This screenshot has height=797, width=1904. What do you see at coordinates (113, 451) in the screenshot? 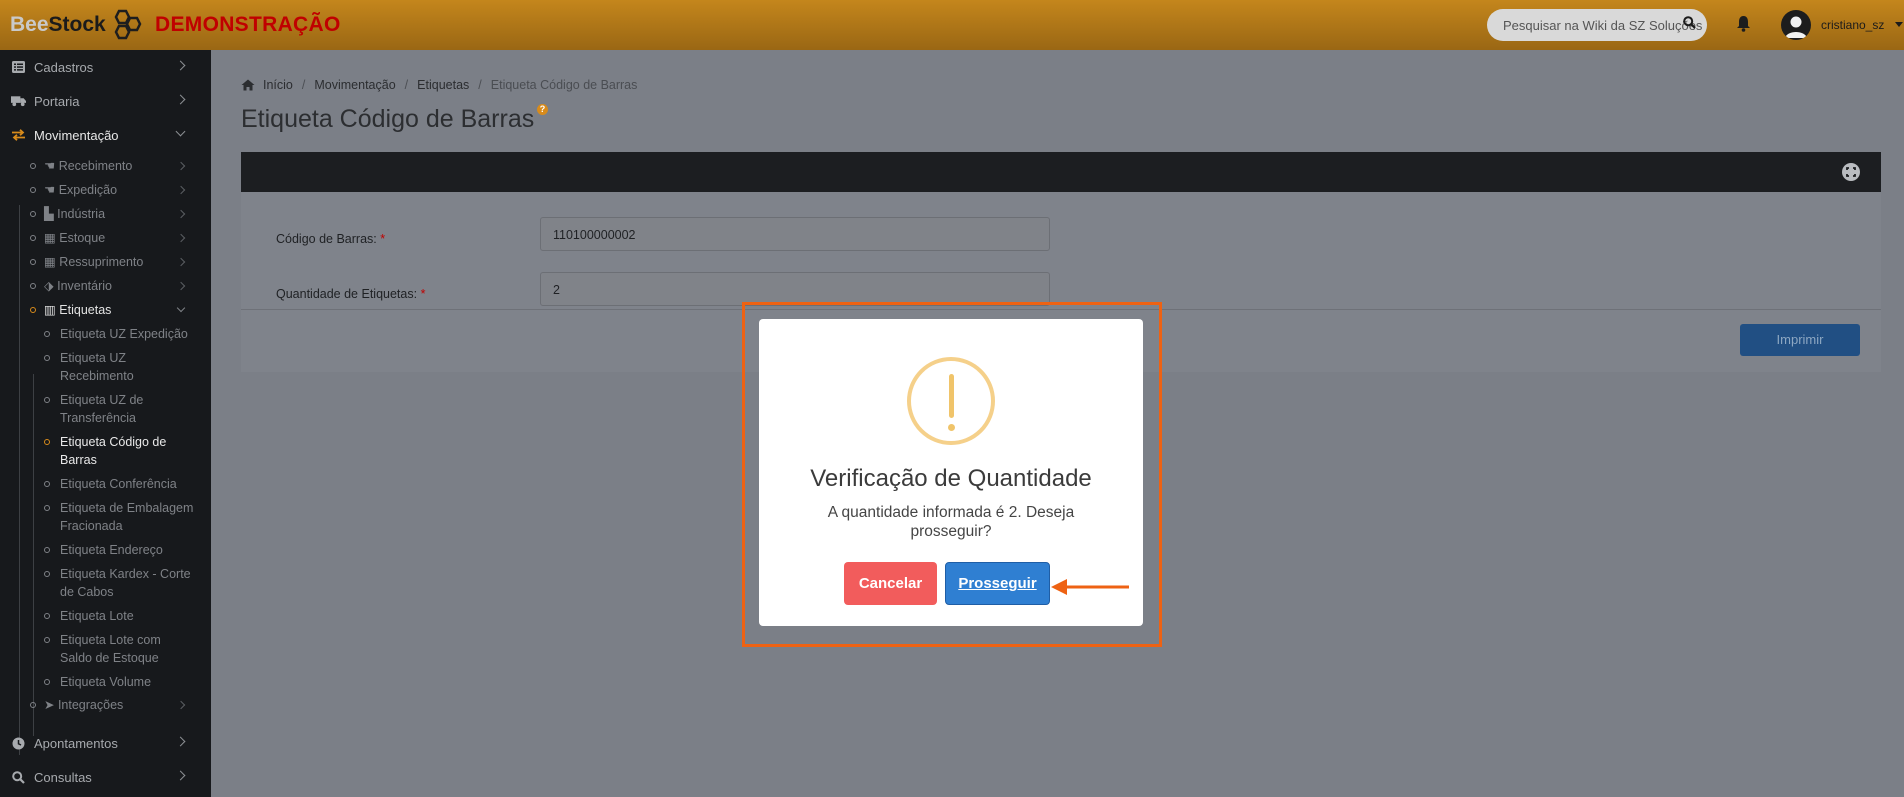
I see `sidebar-label-text: Etiqueta Código de Barras` at bounding box center [113, 451].